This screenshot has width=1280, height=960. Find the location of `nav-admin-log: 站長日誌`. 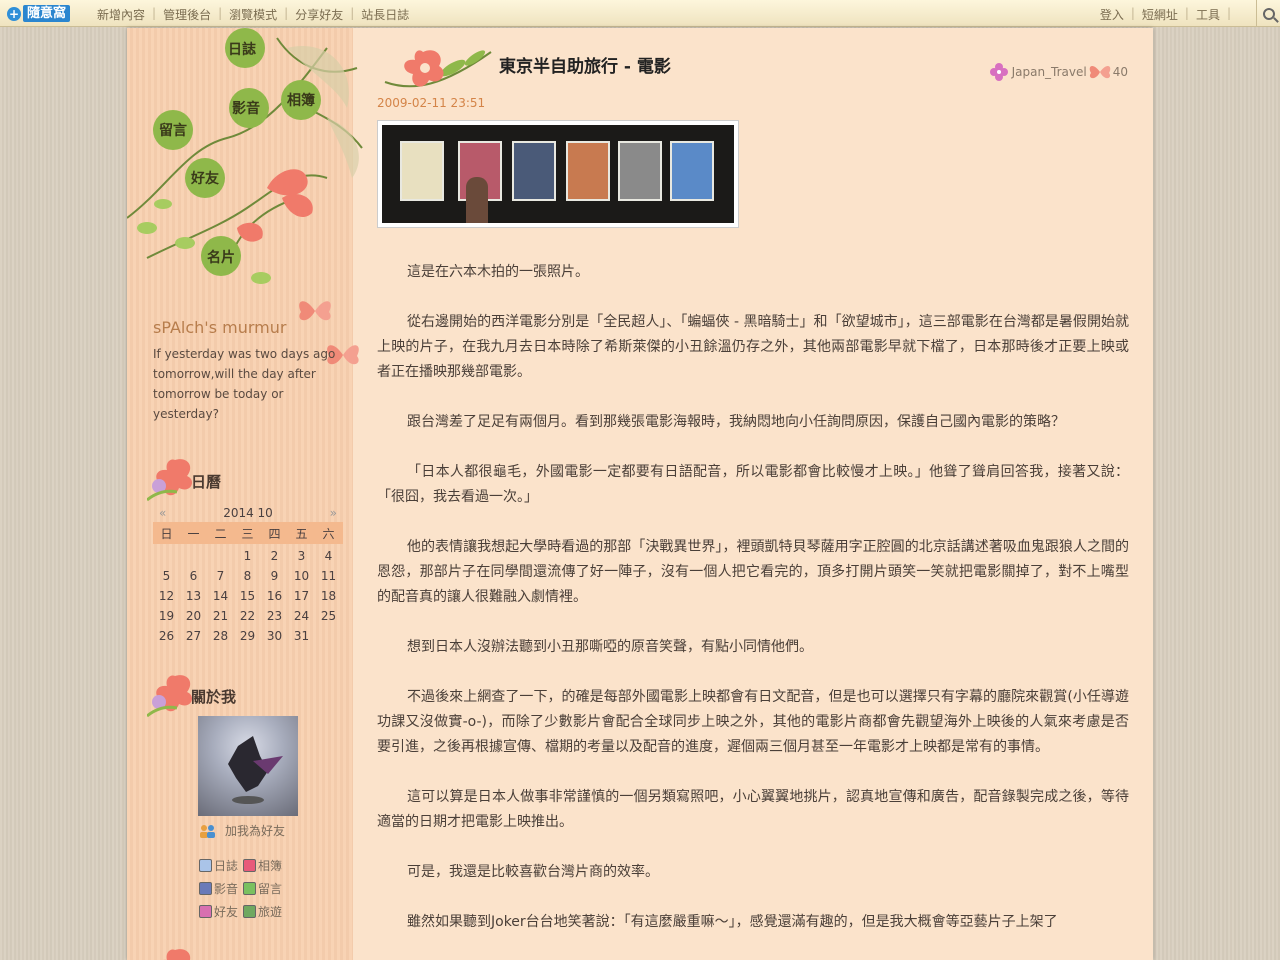

nav-admin-log: 站長日誌 is located at coordinates (385, 14).